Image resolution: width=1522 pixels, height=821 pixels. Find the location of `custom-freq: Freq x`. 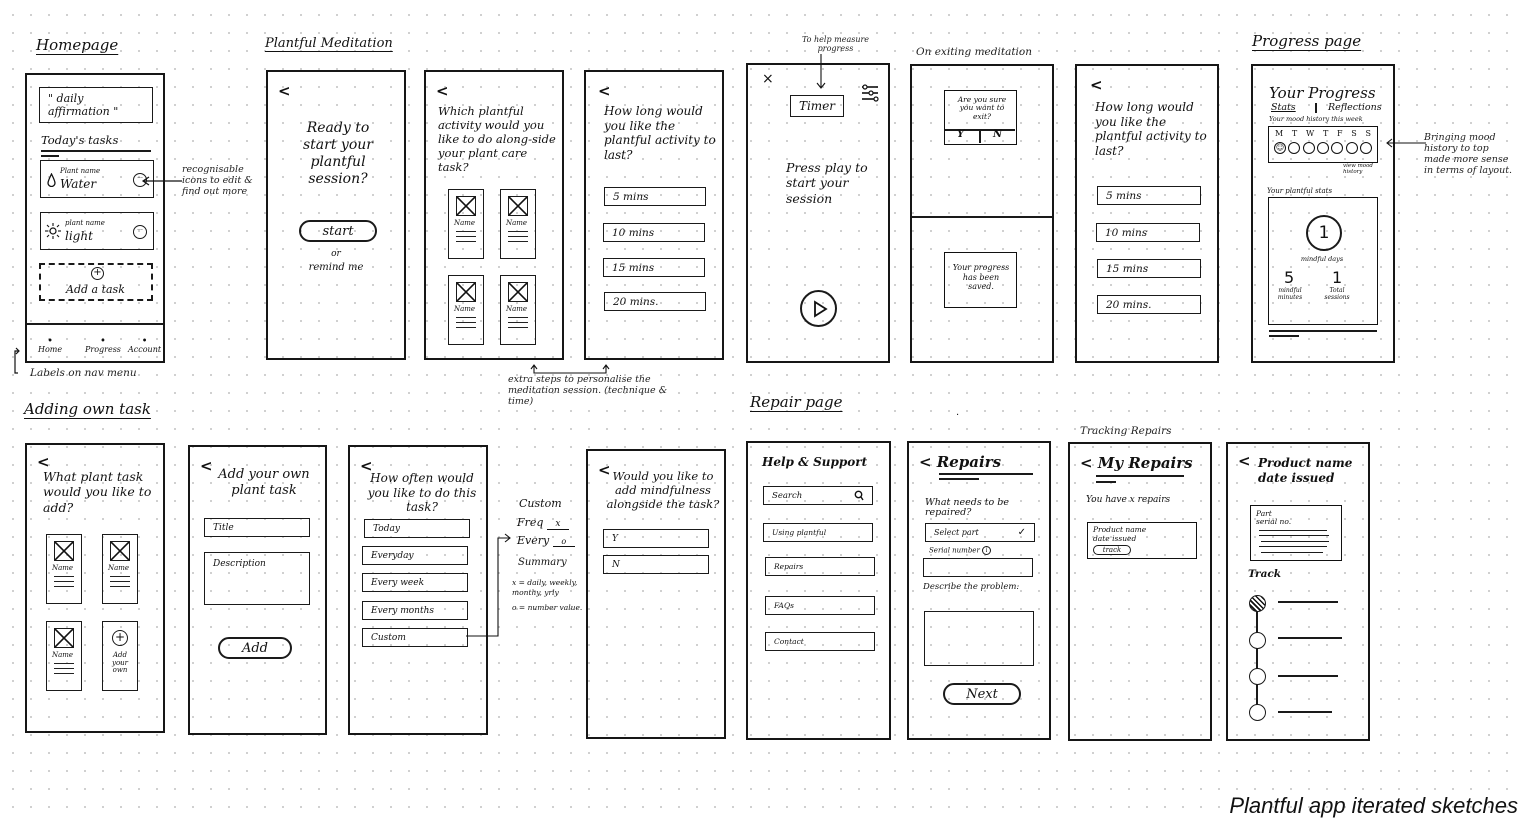

custom-freq: Freq x is located at coordinates (554, 523).